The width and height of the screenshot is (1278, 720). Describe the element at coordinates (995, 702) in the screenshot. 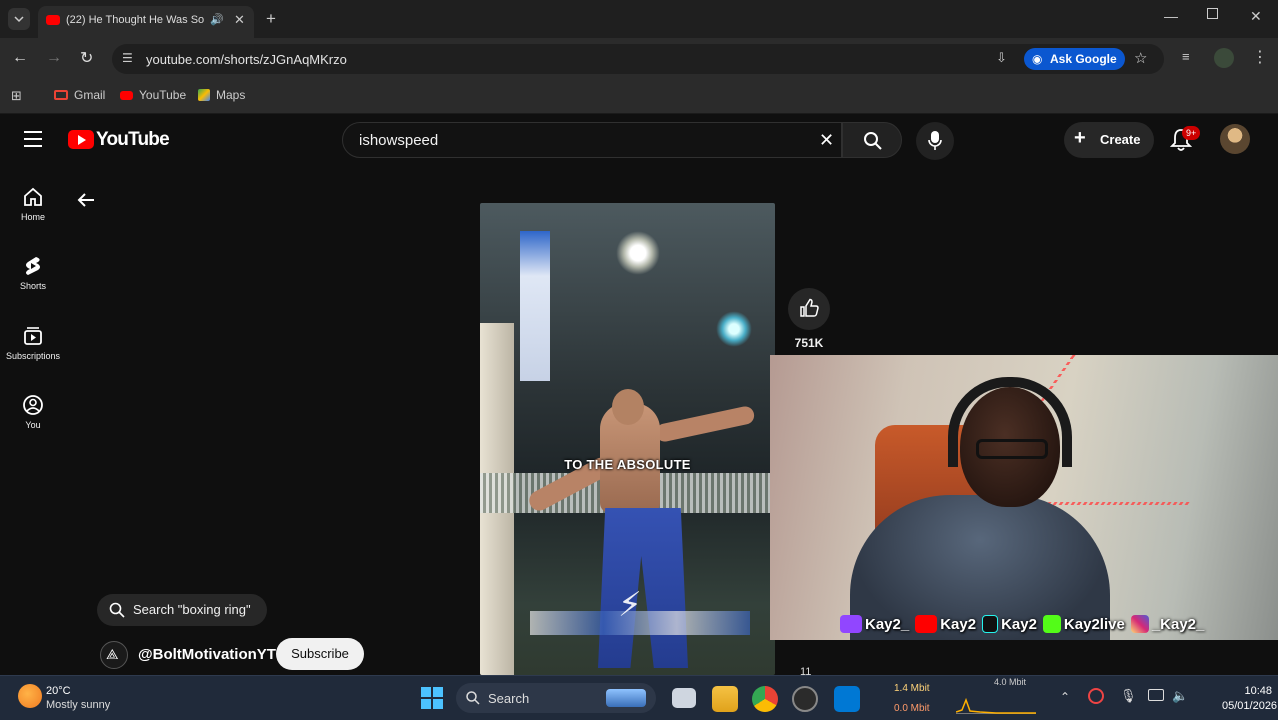

I see `network-graph` at that location.